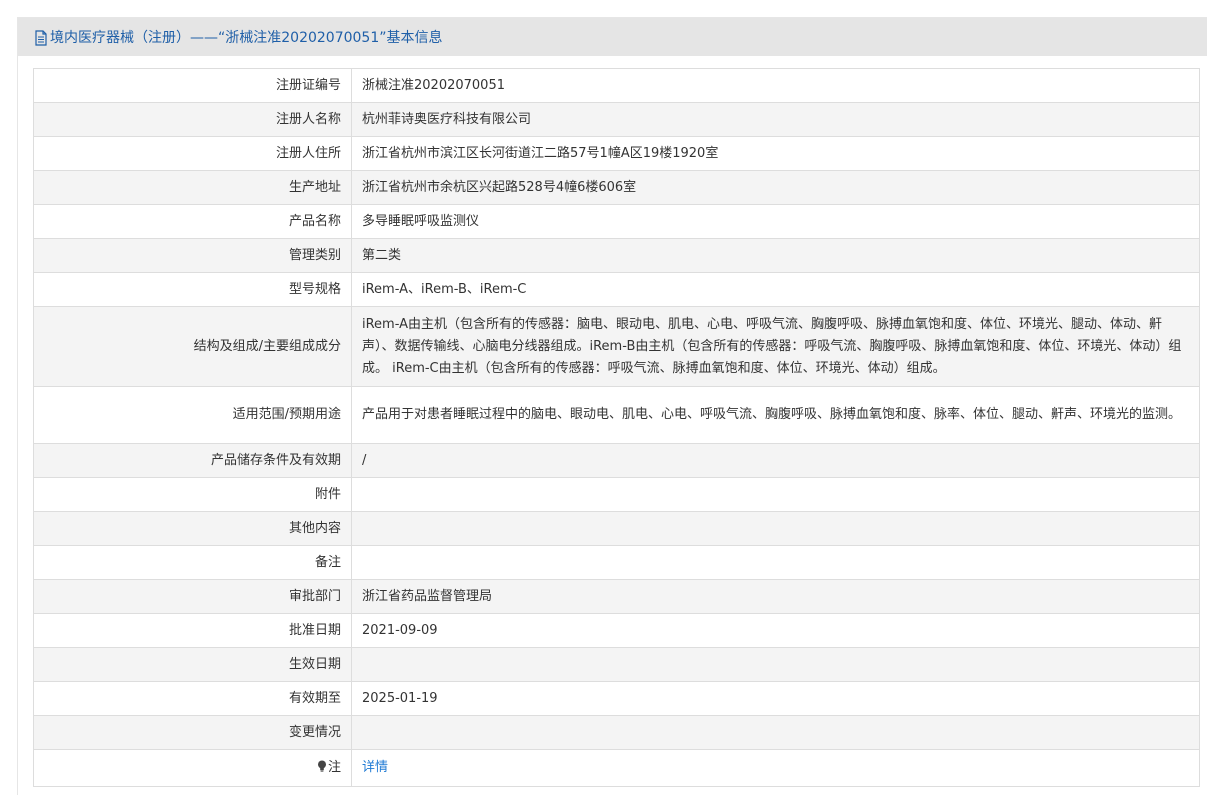 The image size is (1207, 795). I want to click on row-label: 生效日期, so click(192, 664).